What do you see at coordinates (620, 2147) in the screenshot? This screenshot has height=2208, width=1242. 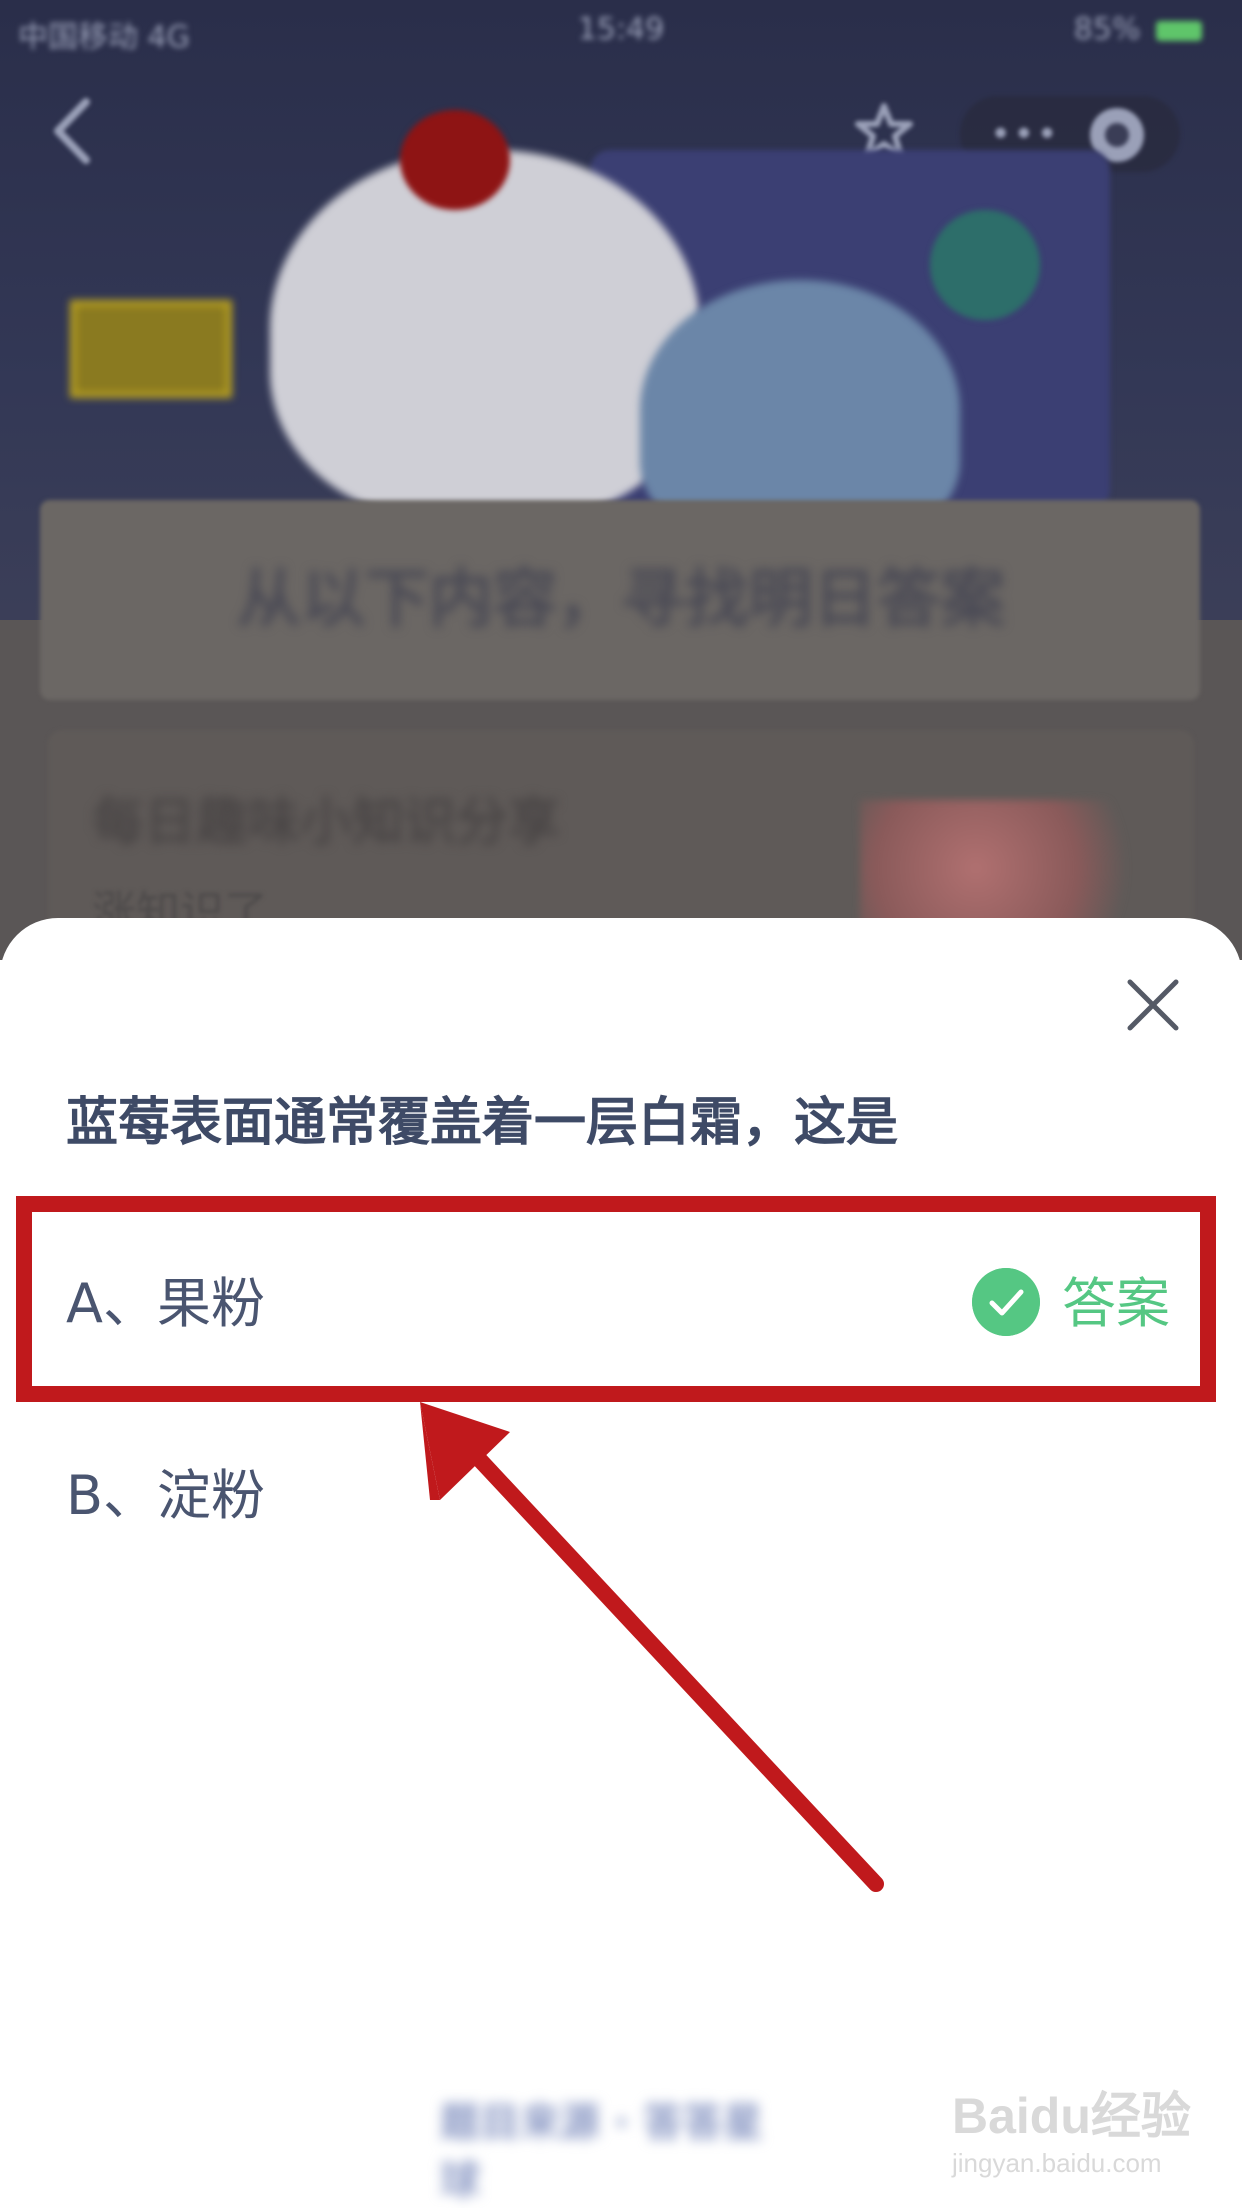 I see `source-link: 题目来源 · 答答星球` at bounding box center [620, 2147].